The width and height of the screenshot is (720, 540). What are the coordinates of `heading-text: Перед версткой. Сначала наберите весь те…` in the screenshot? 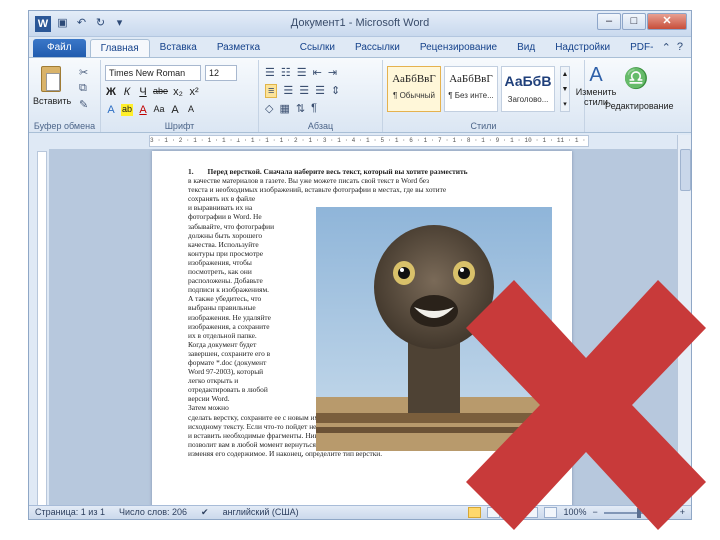 It's located at (337, 171).